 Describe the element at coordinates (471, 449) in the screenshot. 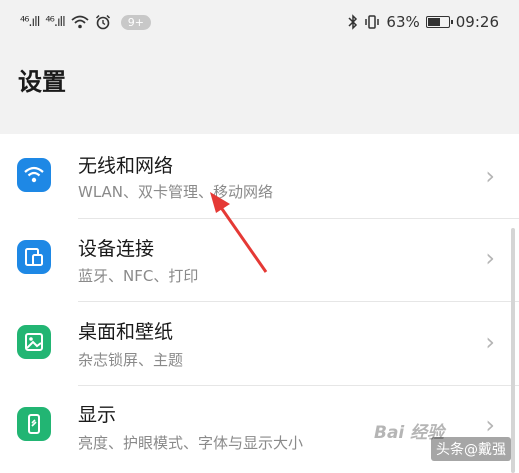

I see `attribution-label: 头条@戴强` at that location.